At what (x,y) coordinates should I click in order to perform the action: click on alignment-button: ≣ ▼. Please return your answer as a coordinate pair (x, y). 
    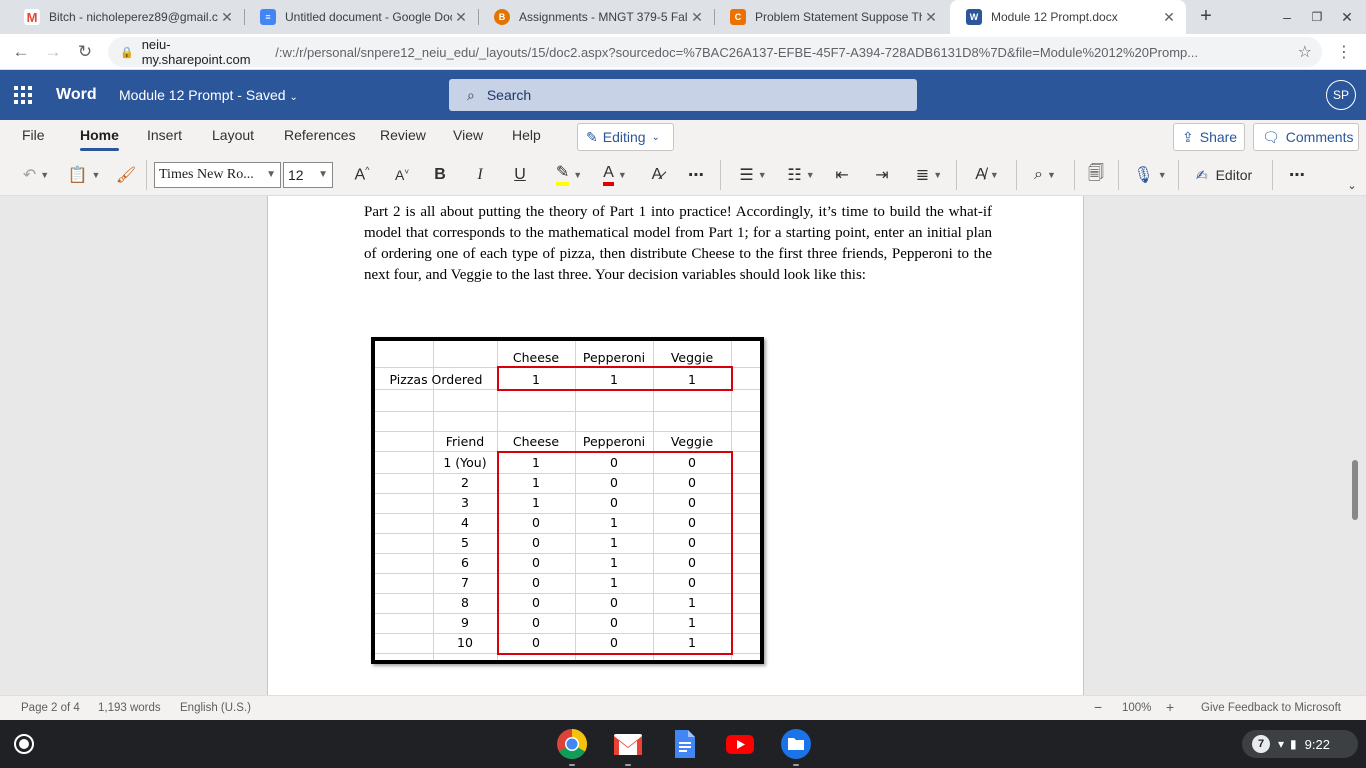
    Looking at the image, I should click on (929, 175).